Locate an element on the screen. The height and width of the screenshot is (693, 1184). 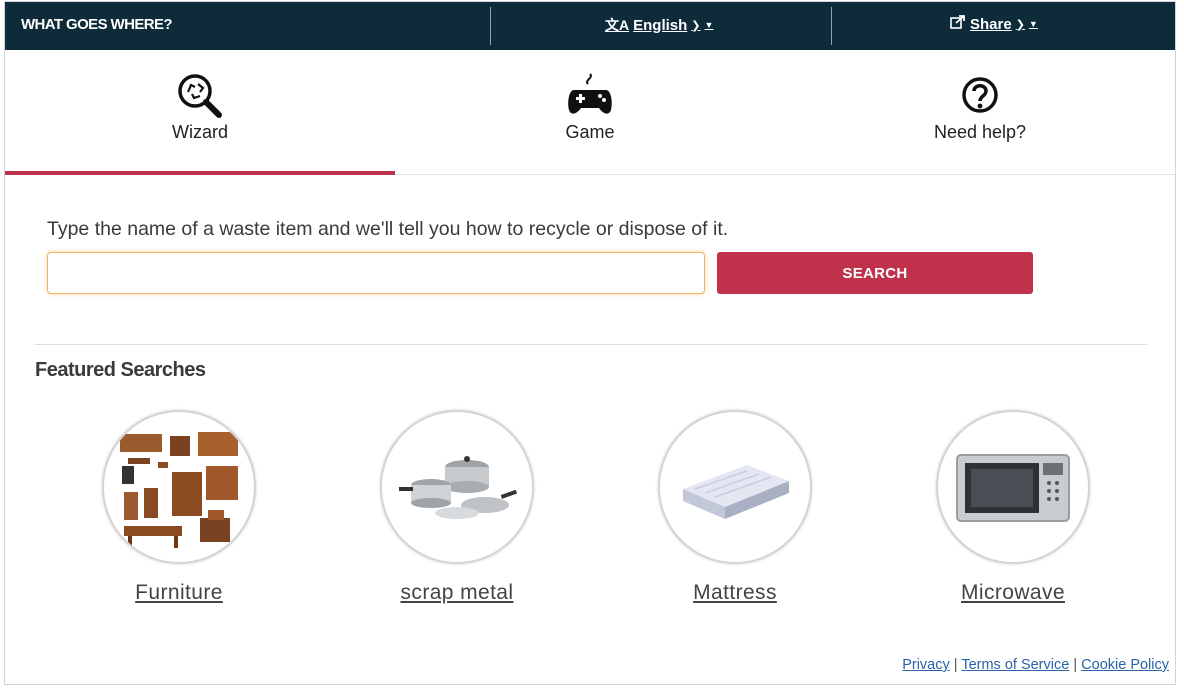
mattress-image is located at coordinates (735, 487).